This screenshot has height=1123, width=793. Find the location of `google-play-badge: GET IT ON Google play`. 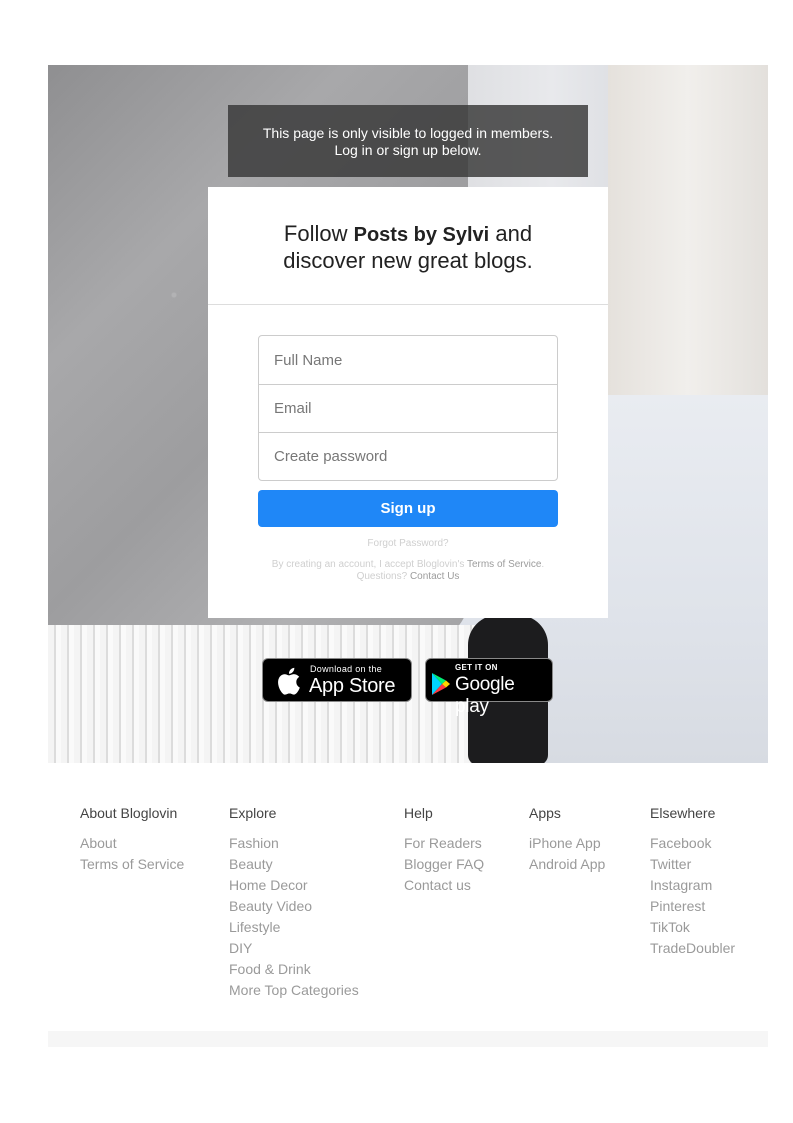

google-play-badge: GET IT ON Google play is located at coordinates (489, 687).